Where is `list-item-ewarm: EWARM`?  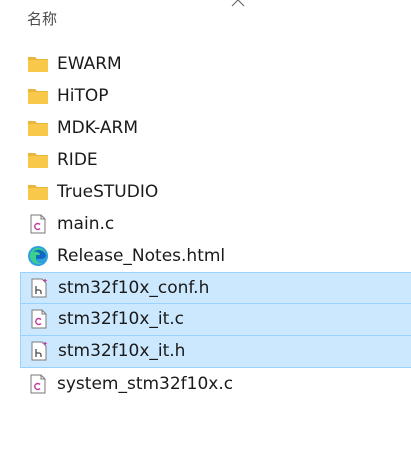
list-item-ewarm: EWARM is located at coordinates (205, 64).